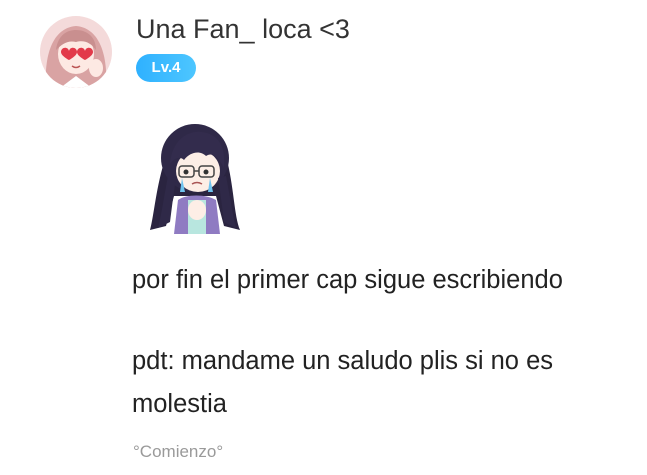 Image resolution: width=647 pixels, height=475 pixels. I want to click on anime-girl-avatar-icon, so click(76, 52).